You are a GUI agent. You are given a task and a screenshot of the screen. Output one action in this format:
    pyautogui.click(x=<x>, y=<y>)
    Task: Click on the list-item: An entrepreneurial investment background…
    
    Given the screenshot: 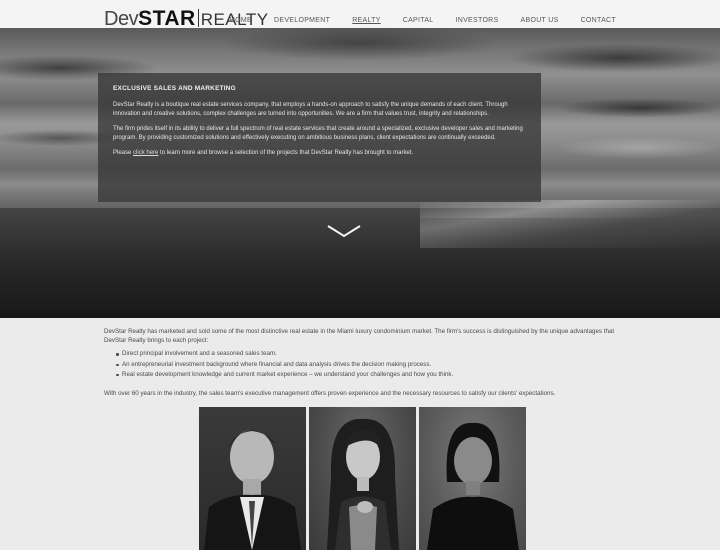 What is the action you would take?
    pyautogui.click(x=370, y=365)
    